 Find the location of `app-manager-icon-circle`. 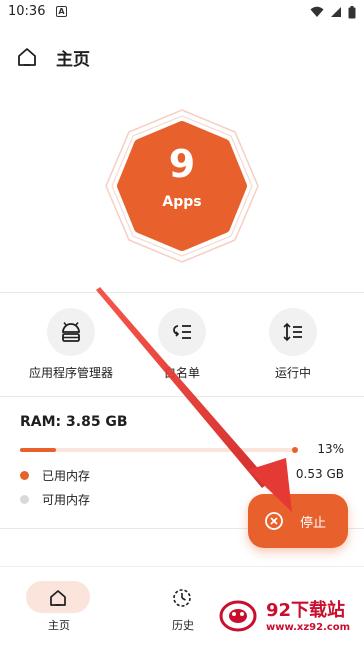

app-manager-icon-circle is located at coordinates (71, 332).